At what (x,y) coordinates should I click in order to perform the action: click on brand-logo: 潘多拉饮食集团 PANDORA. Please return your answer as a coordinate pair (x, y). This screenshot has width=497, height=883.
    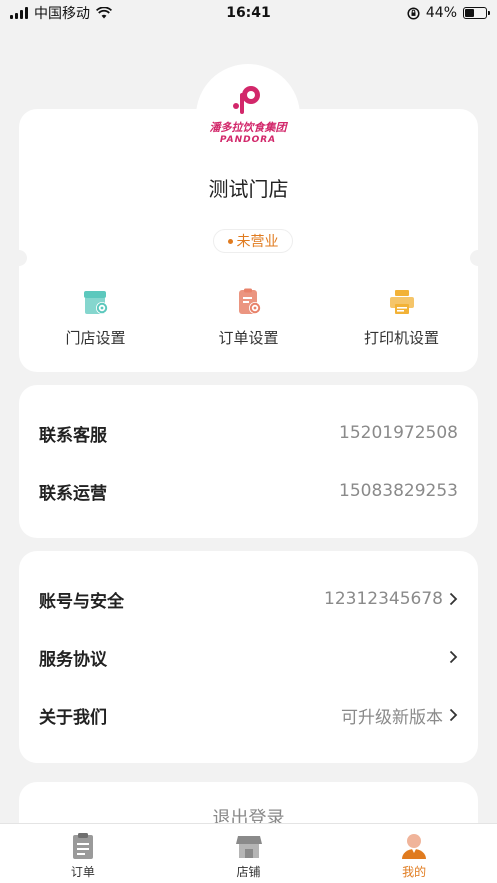
    Looking at the image, I should click on (248, 114).